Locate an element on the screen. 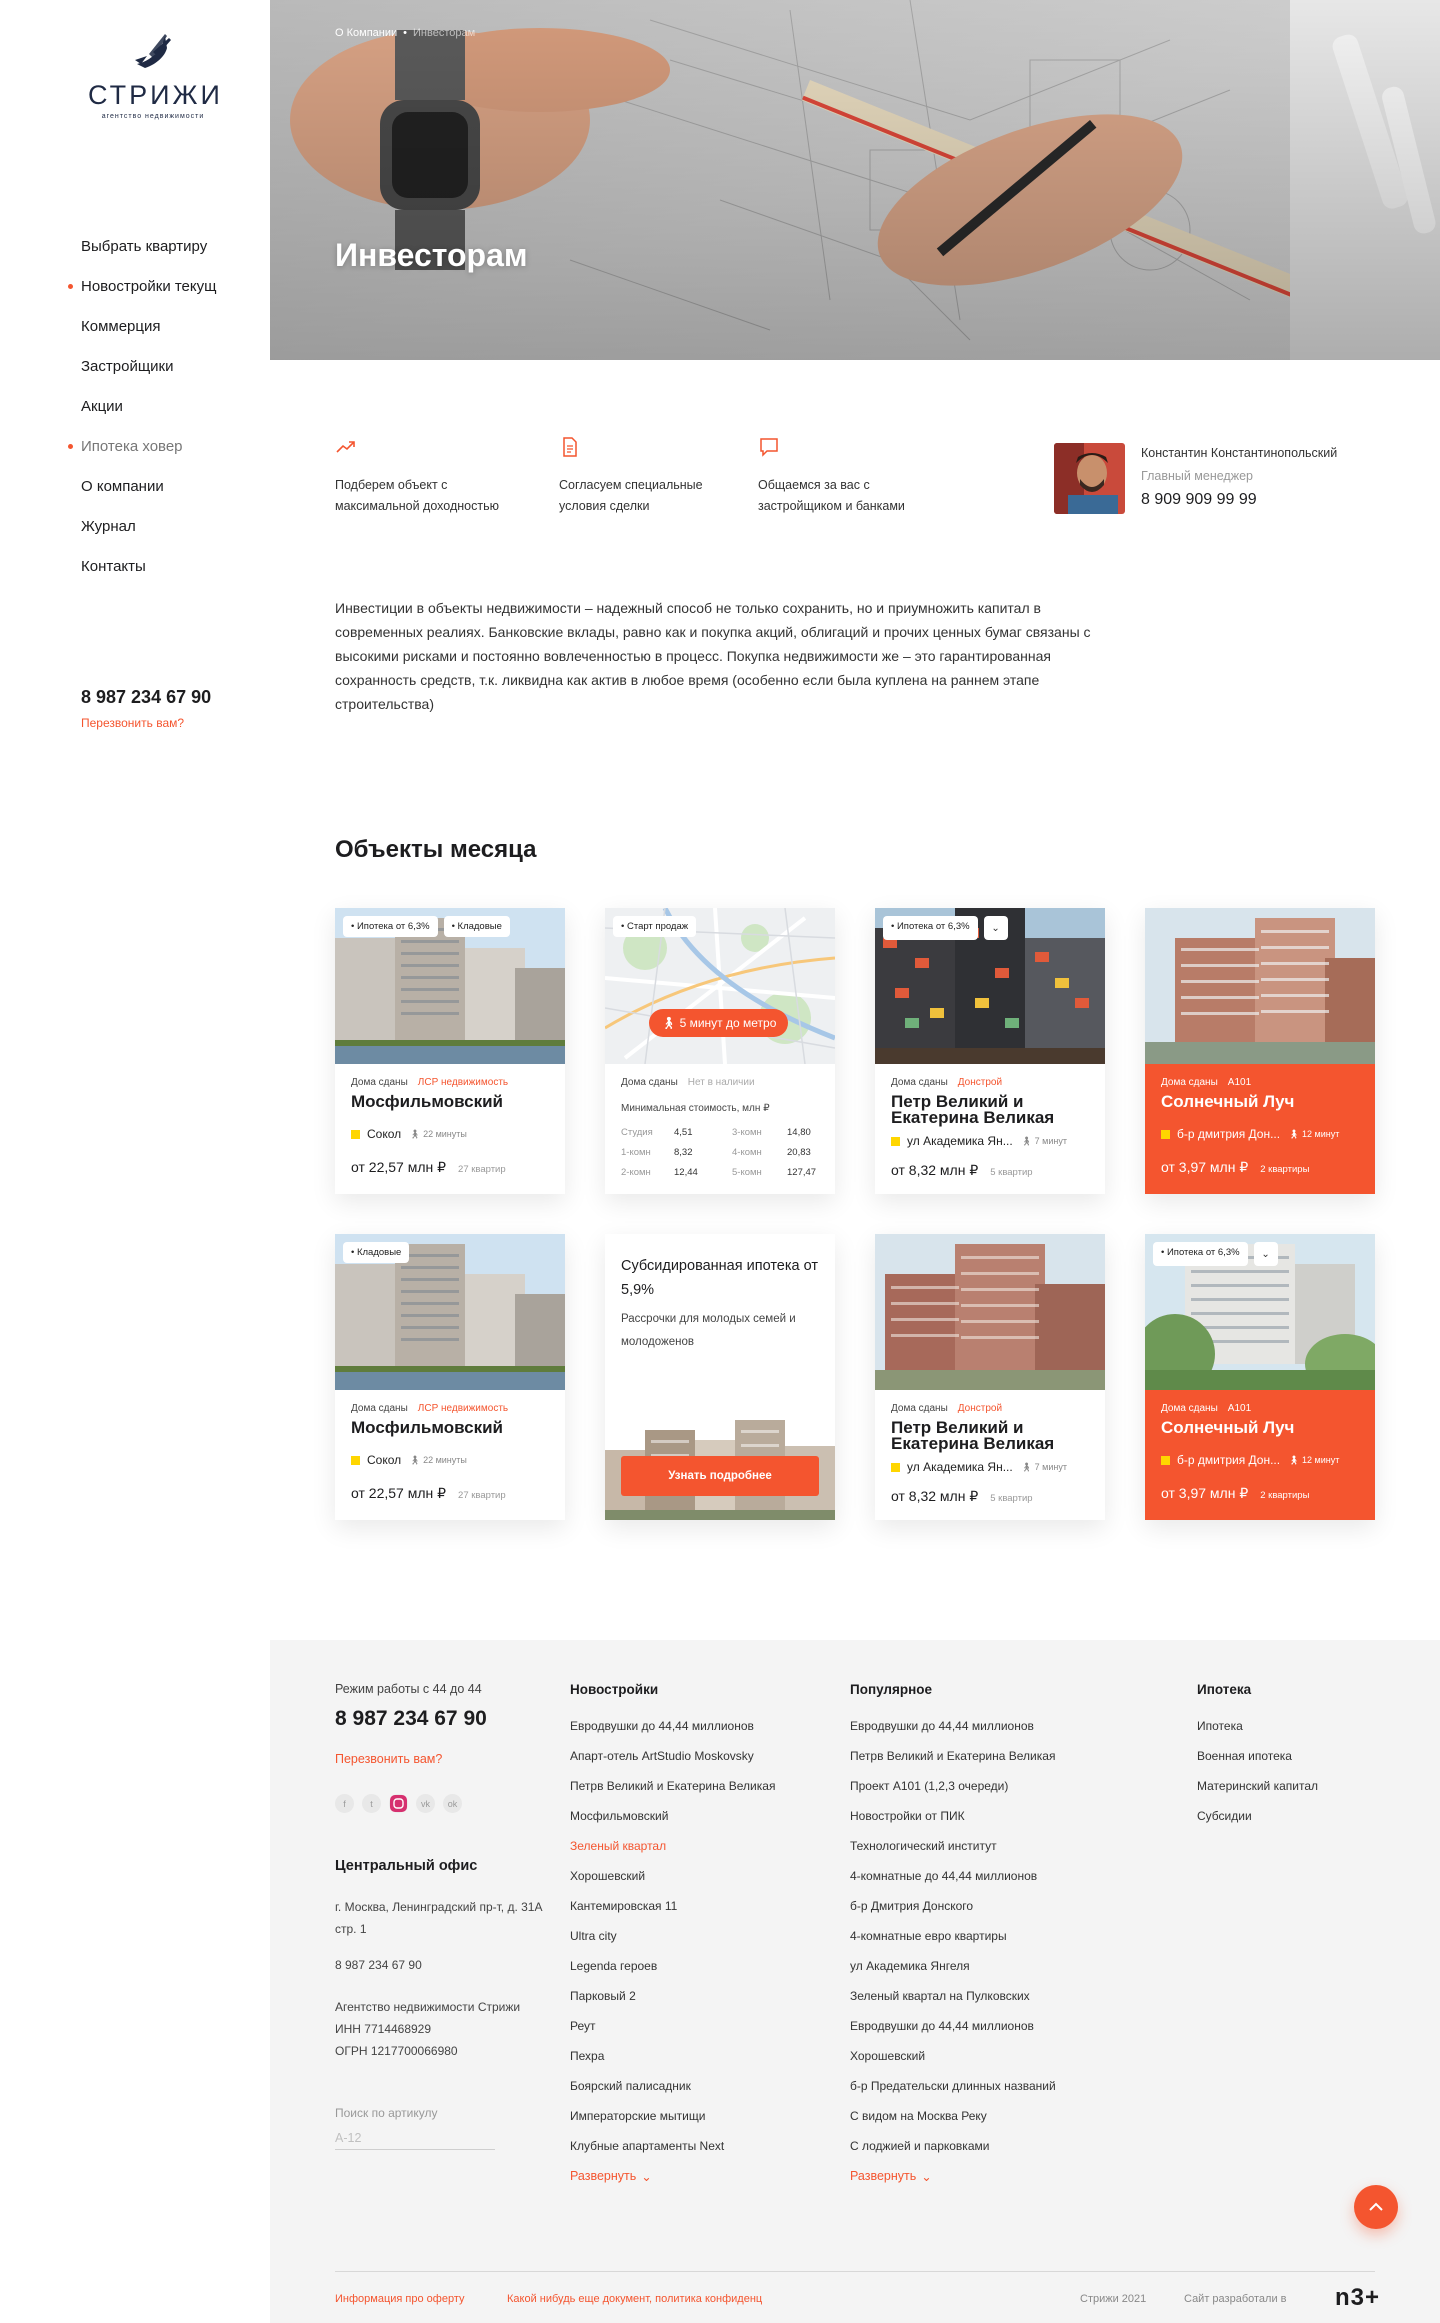 This screenshot has width=1440, height=2323. nav-item-mortgage: Ипотека ховер is located at coordinates (141, 446).